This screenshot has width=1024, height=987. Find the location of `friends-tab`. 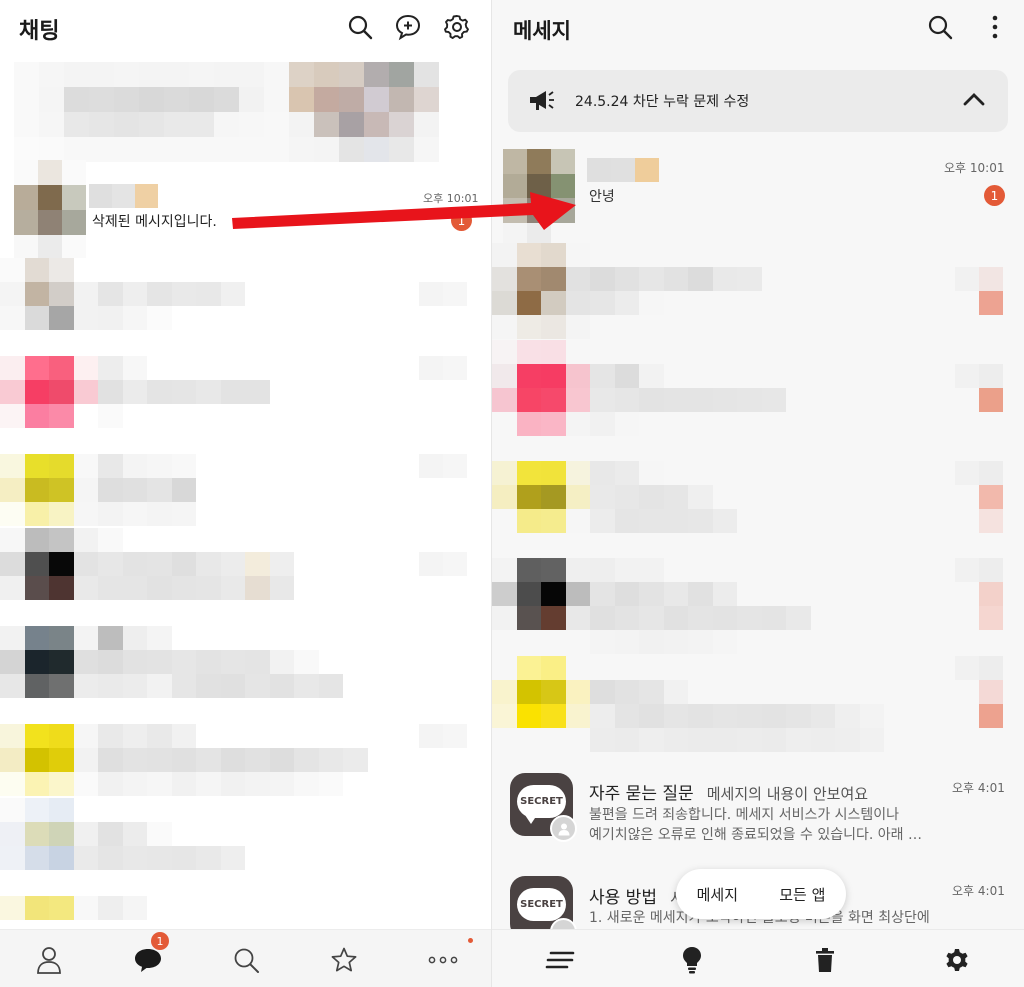

friends-tab is located at coordinates (49, 960).